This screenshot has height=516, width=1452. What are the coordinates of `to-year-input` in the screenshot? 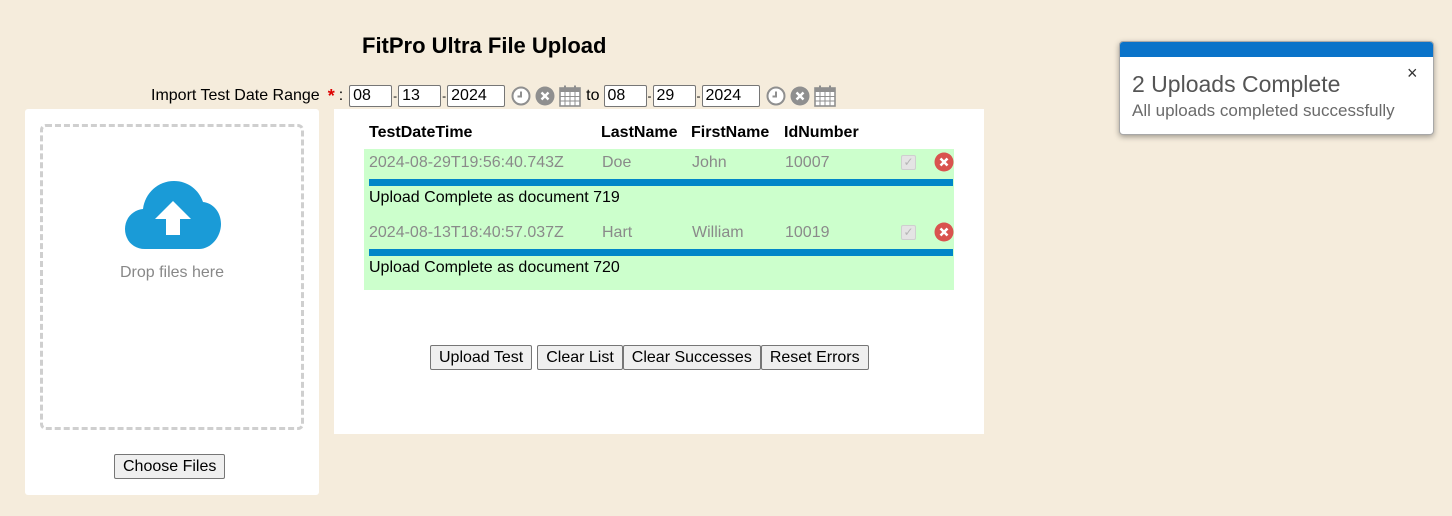 It's located at (730, 96).